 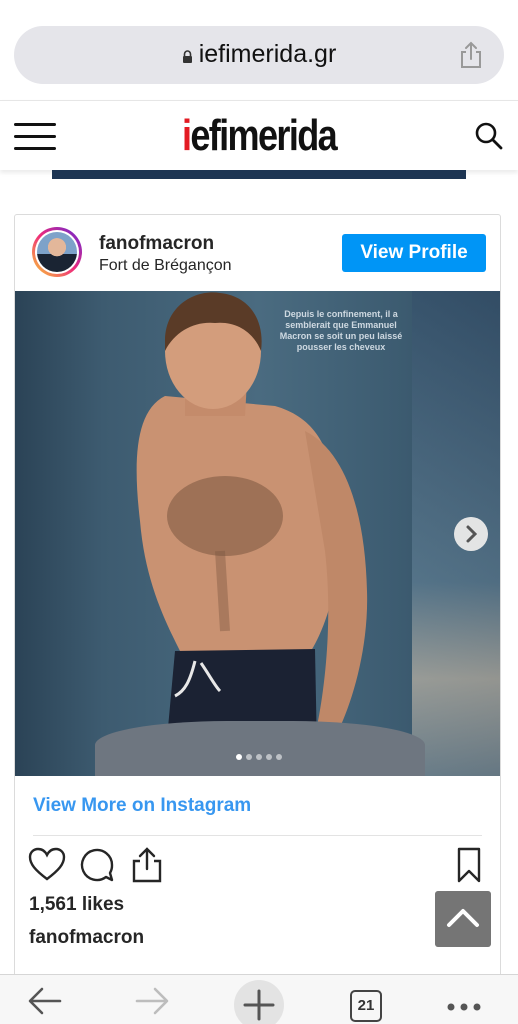 I want to click on tabs-icon: 21, so click(x=366, y=1006).